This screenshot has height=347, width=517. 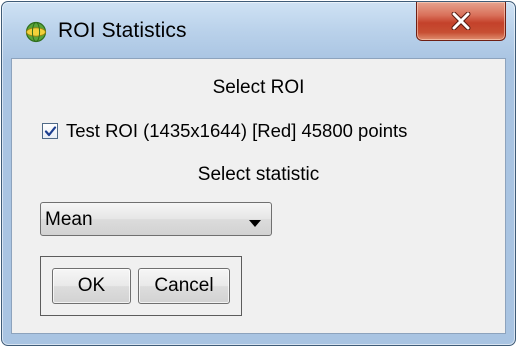 I want to click on roi-list-item: Test ROI (1435x1644) [Red] 45800 points, so click(x=224, y=131).